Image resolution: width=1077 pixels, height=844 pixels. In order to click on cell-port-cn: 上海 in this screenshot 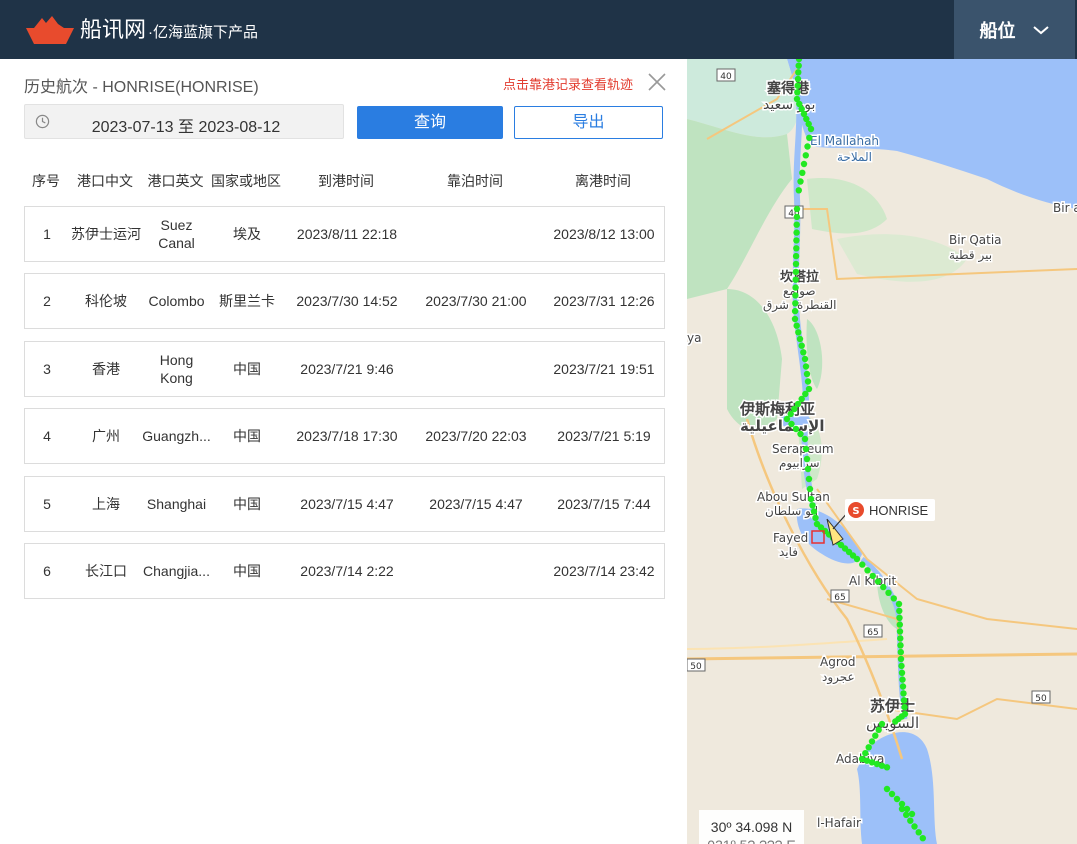, I will do `click(106, 504)`.